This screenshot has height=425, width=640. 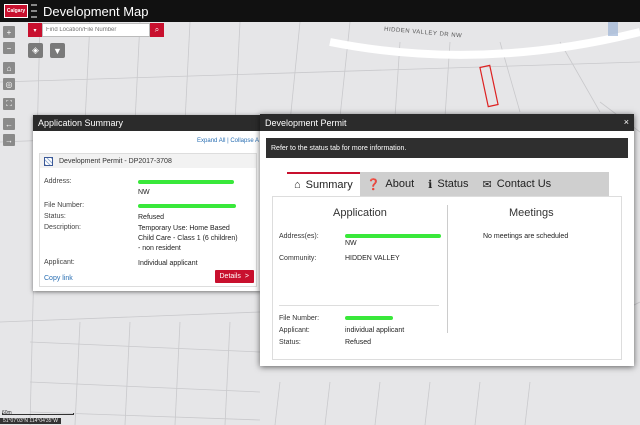 What do you see at coordinates (38, 414) in the screenshot?
I see `scale-bar` at bounding box center [38, 414].